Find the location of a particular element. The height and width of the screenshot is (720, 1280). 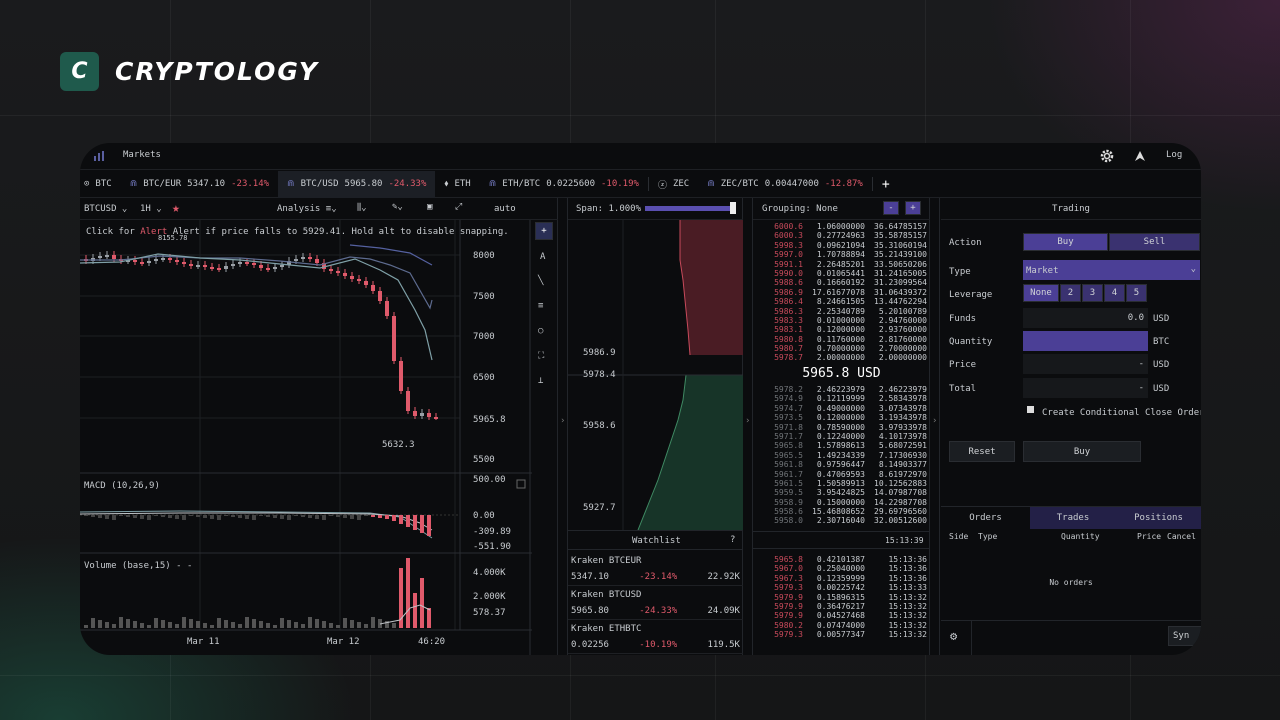

expand-icon: ⤢ is located at coordinates (458, 207).